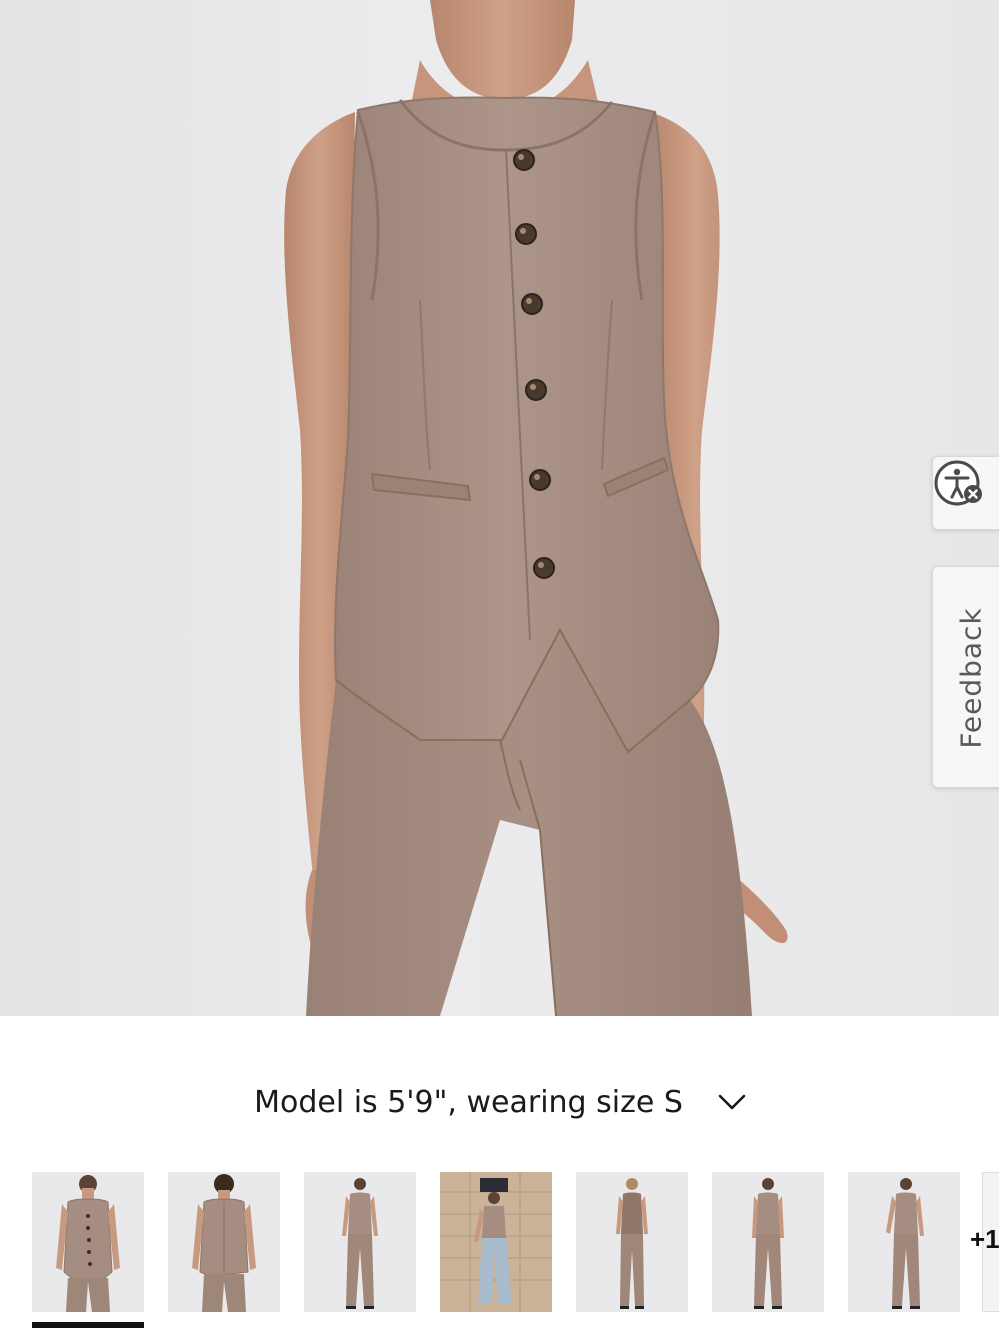  Describe the element at coordinates (732, 1102) in the screenshot. I see `chevron-down-icon` at that location.